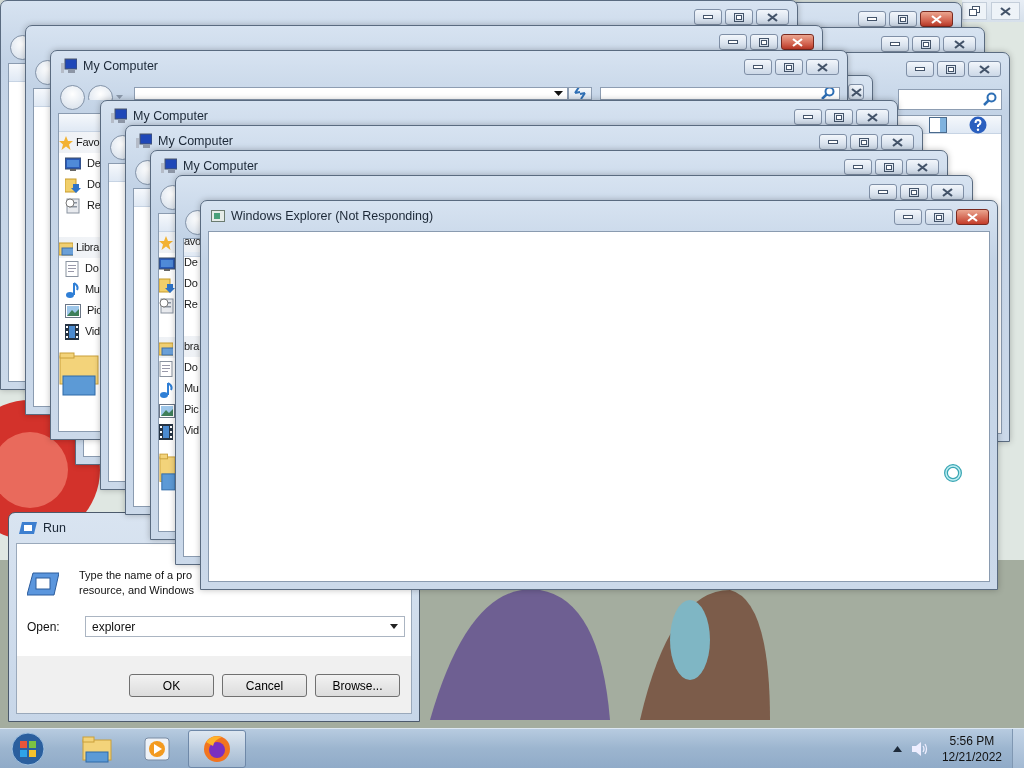 Image resolution: width=1024 pixels, height=768 pixels. Describe the element at coordinates (192, 244) in the screenshot. I see `nav-item: avo` at that location.